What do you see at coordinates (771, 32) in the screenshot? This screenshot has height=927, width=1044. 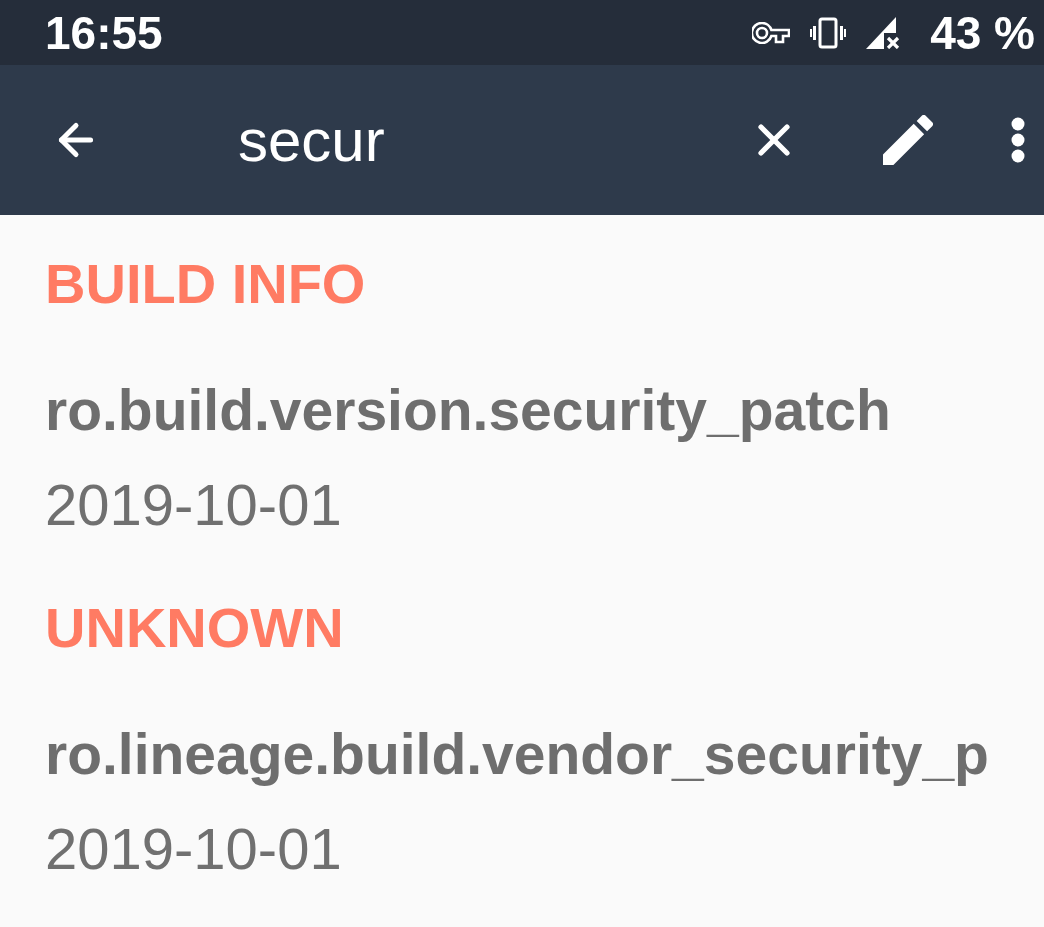 I see `key-icon` at bounding box center [771, 32].